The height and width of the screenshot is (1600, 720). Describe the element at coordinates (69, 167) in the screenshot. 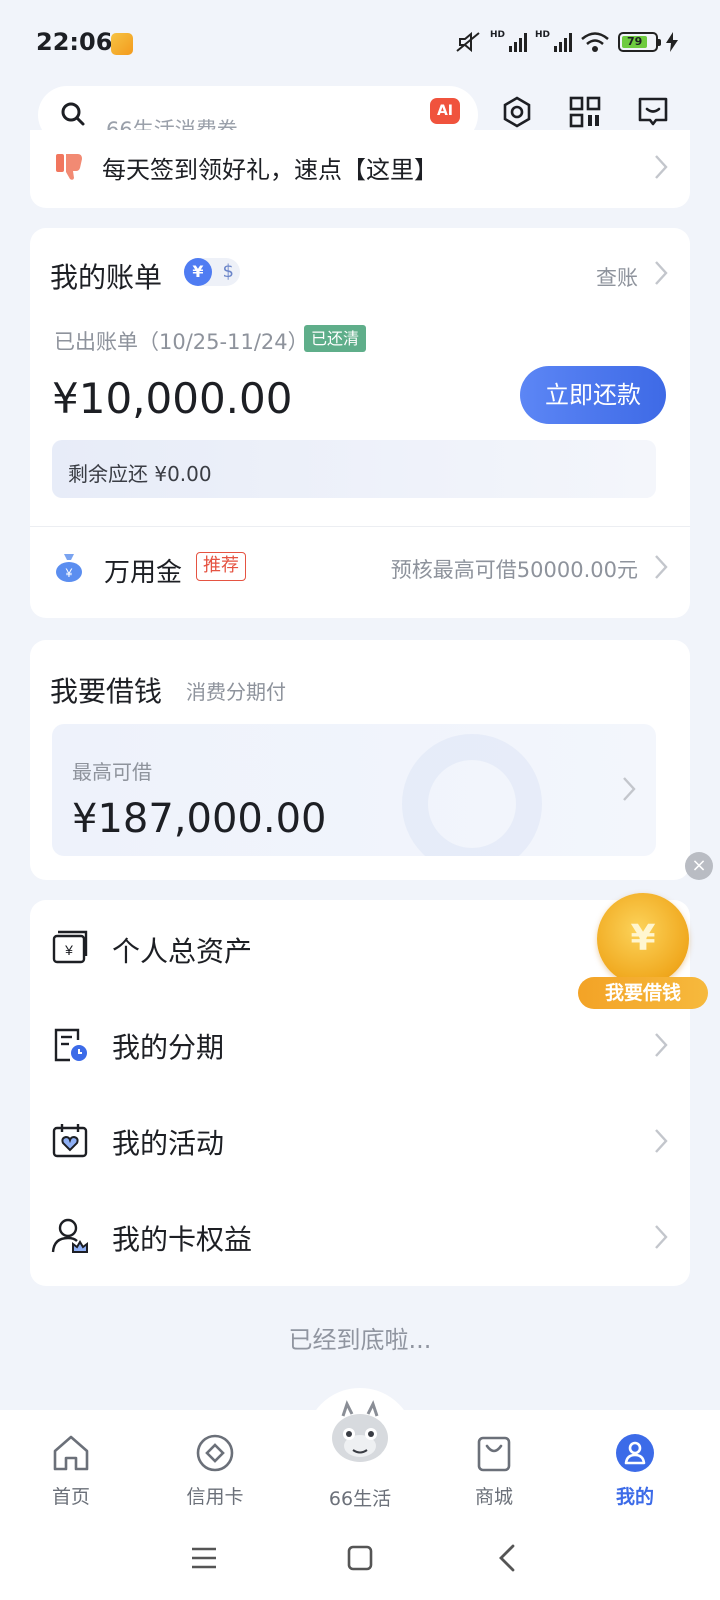

I see `thumb-icon` at that location.